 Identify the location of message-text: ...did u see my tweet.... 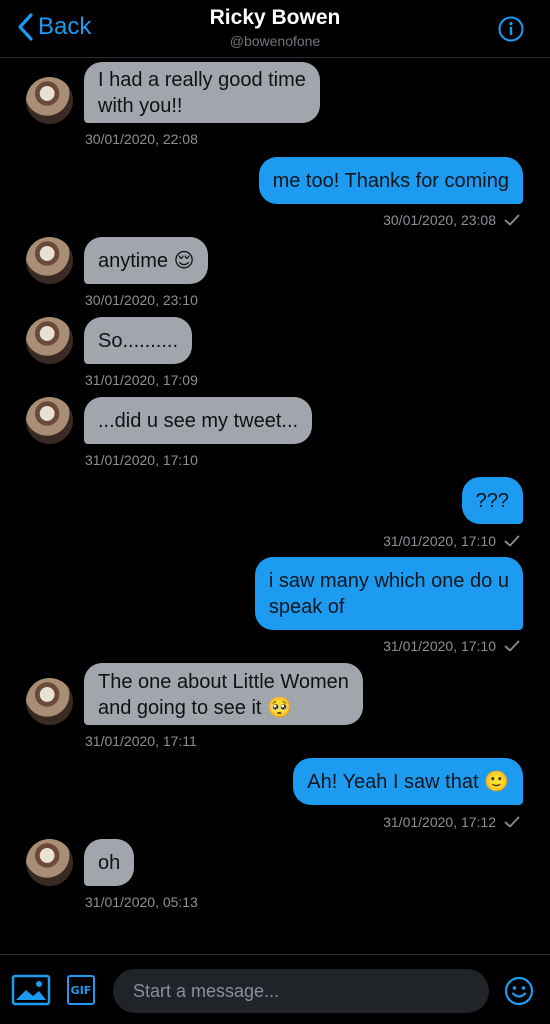
(198, 420).